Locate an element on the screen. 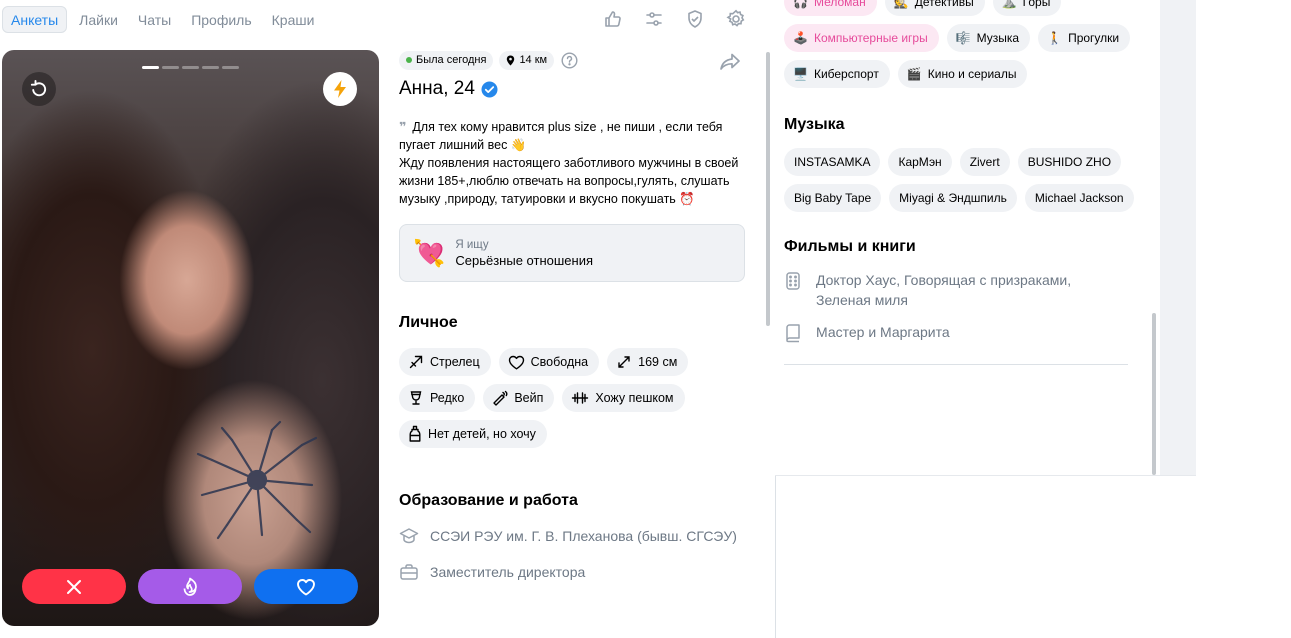  film-icon is located at coordinates (794, 290).